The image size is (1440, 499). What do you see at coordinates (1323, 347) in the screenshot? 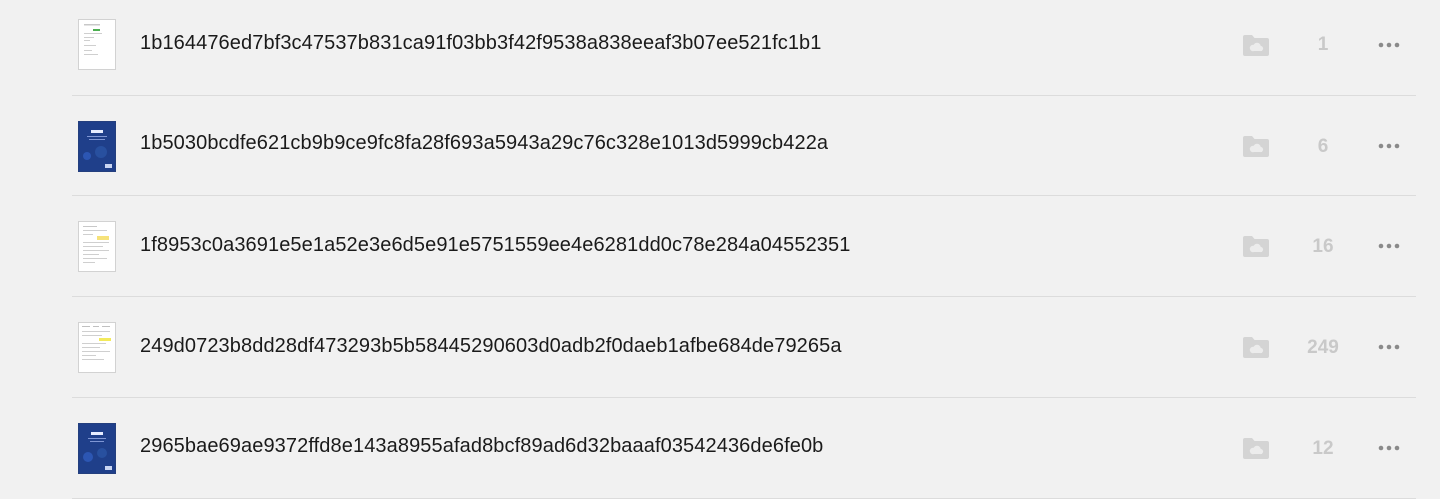
I see `item-count: 249` at bounding box center [1323, 347].